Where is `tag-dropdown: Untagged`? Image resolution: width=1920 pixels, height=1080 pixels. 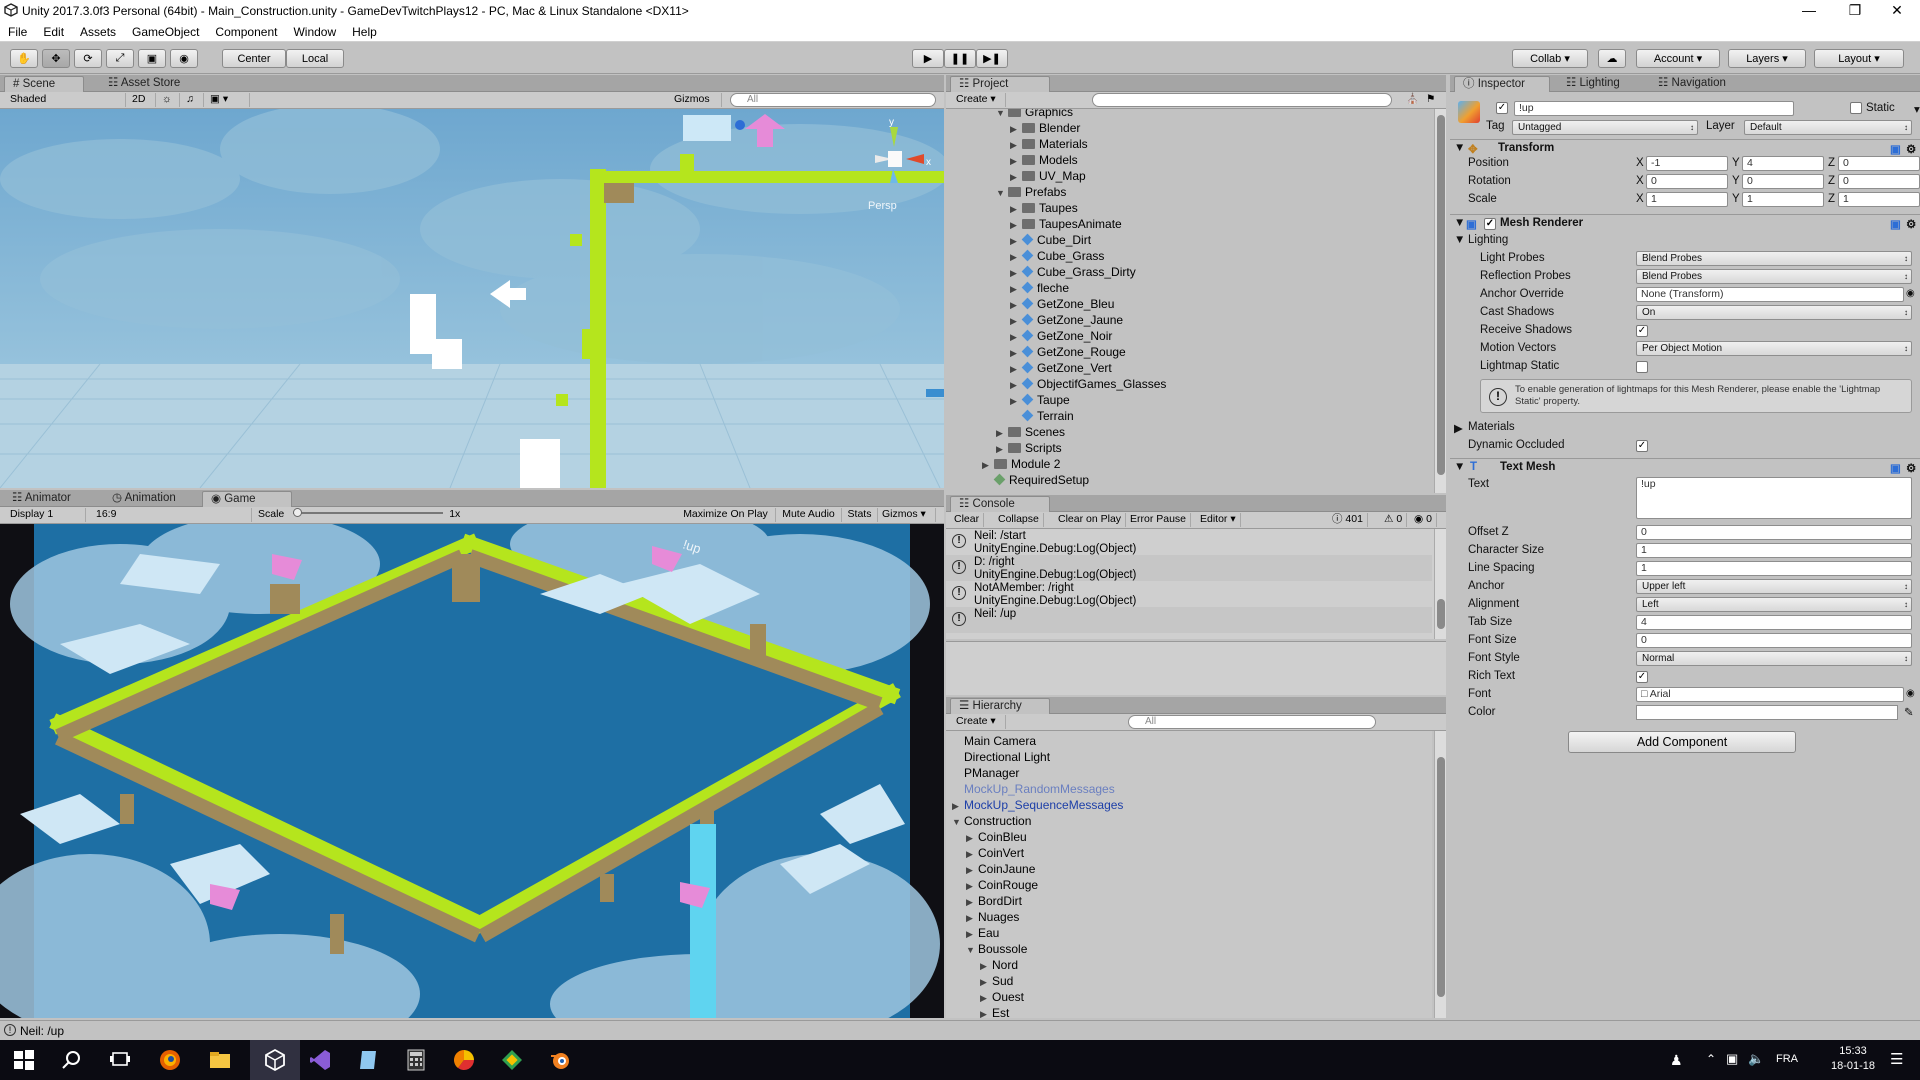
tag-dropdown: Untagged is located at coordinates (1605, 127).